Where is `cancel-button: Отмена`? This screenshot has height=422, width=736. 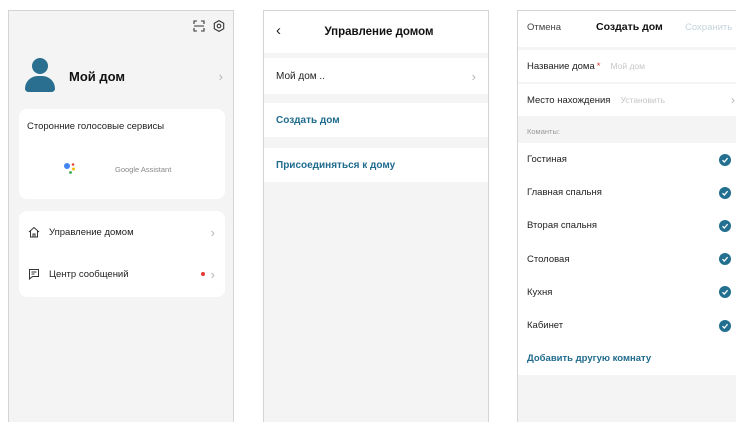 cancel-button: Отмена is located at coordinates (544, 27).